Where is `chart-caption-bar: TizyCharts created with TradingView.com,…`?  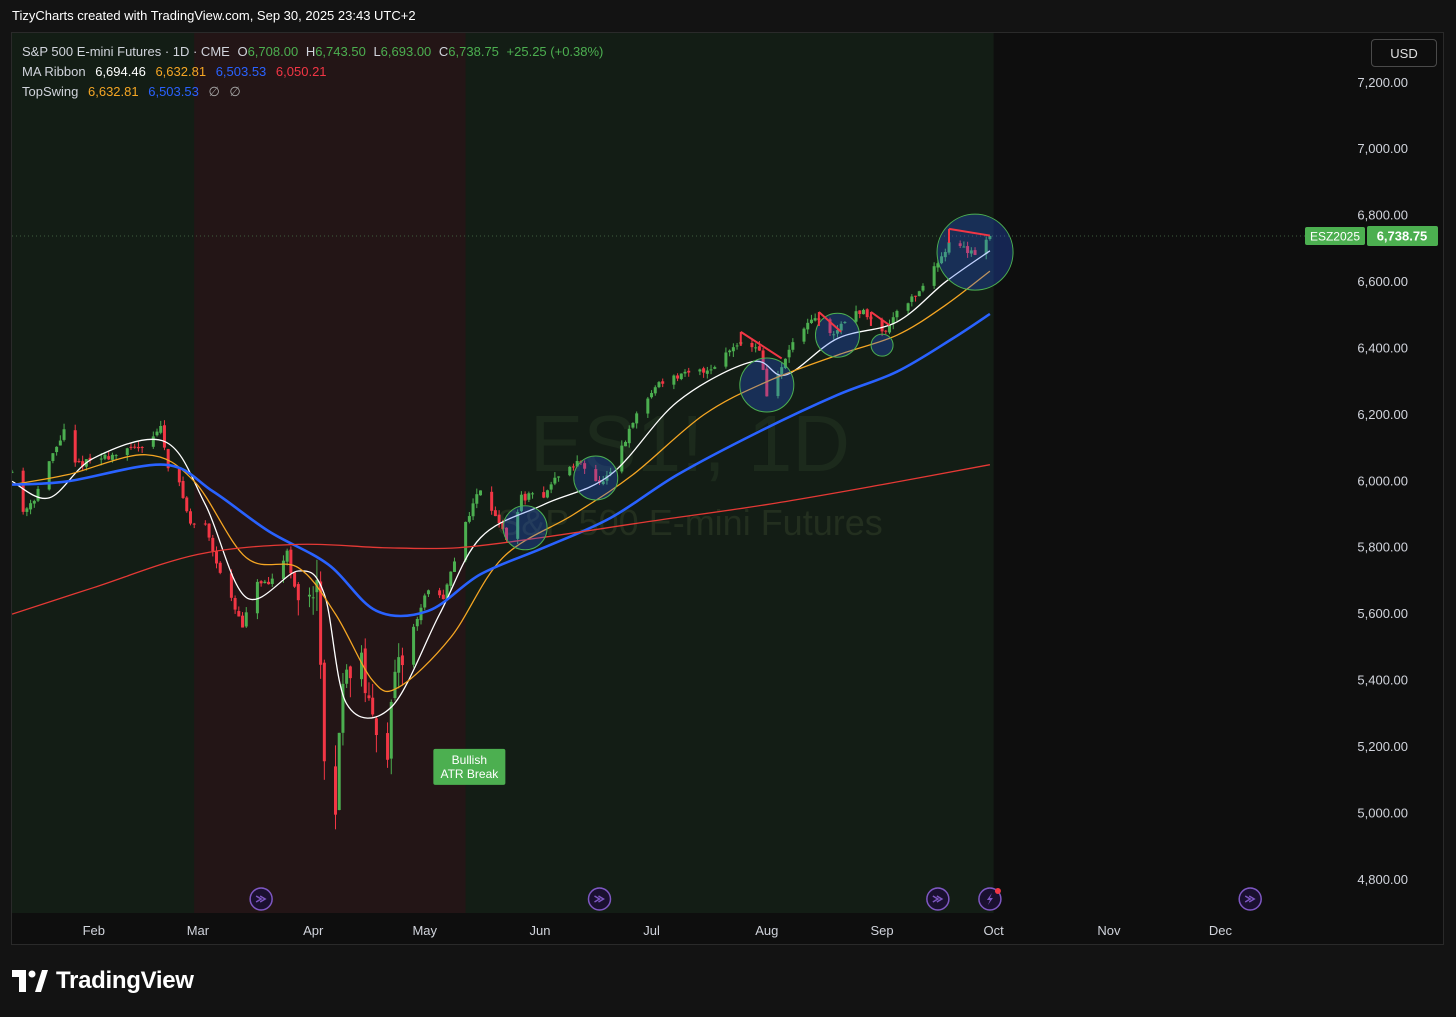 chart-caption-bar: TizyCharts created with TradingView.com,… is located at coordinates (728, 16).